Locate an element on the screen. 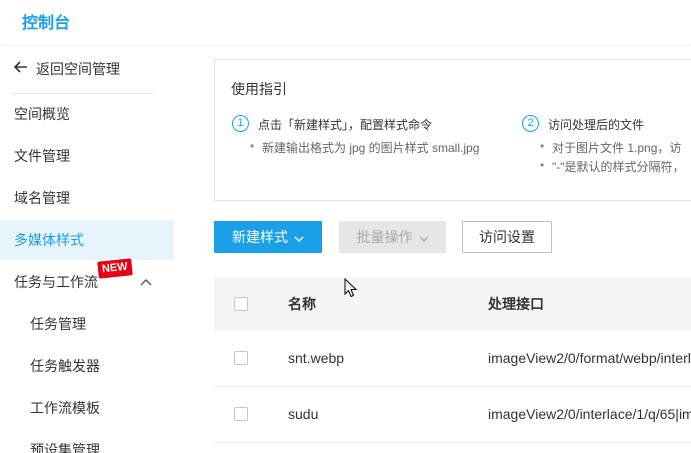 This screenshot has height=453, width=691. step-title: 点击「新建样式」，配置样式命令 is located at coordinates (345, 125).